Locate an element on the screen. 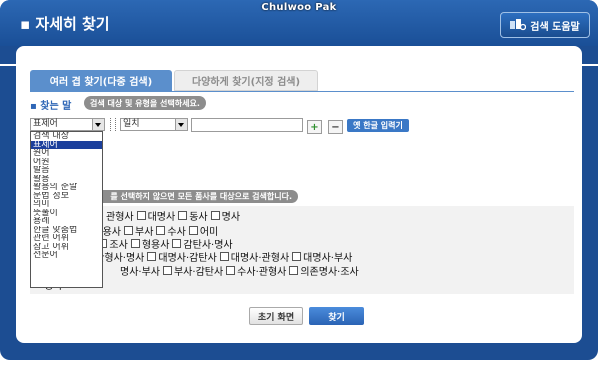 The image size is (598, 371). search-button: 찾기 is located at coordinates (336, 316).